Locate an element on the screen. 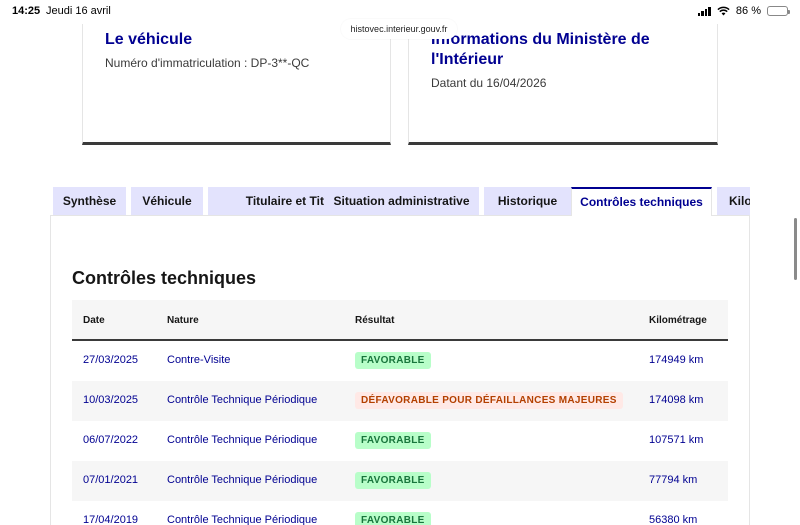  url-bar: histovec.interieur.gouv.fr is located at coordinates (399, 29).